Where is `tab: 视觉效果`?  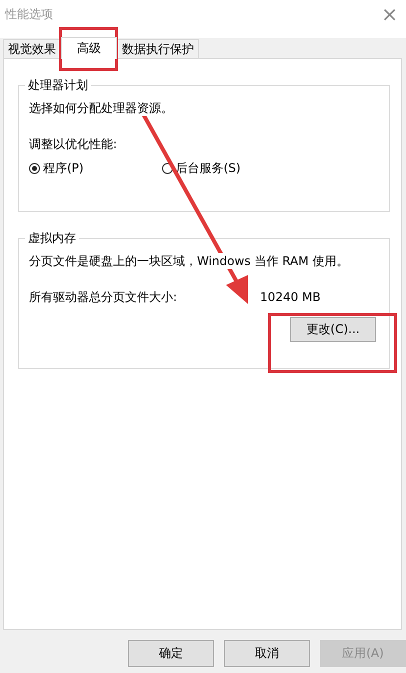
tab: 视觉效果 is located at coordinates (32, 48).